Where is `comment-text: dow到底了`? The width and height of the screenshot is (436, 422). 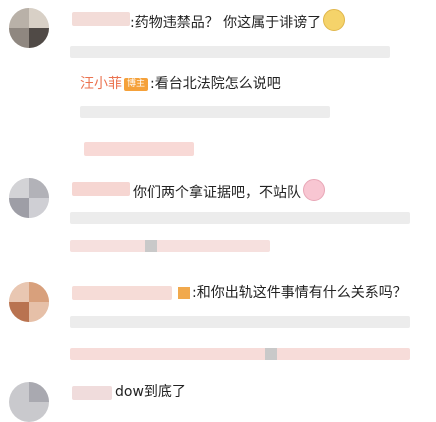 comment-text: dow到底了 is located at coordinates (150, 392).